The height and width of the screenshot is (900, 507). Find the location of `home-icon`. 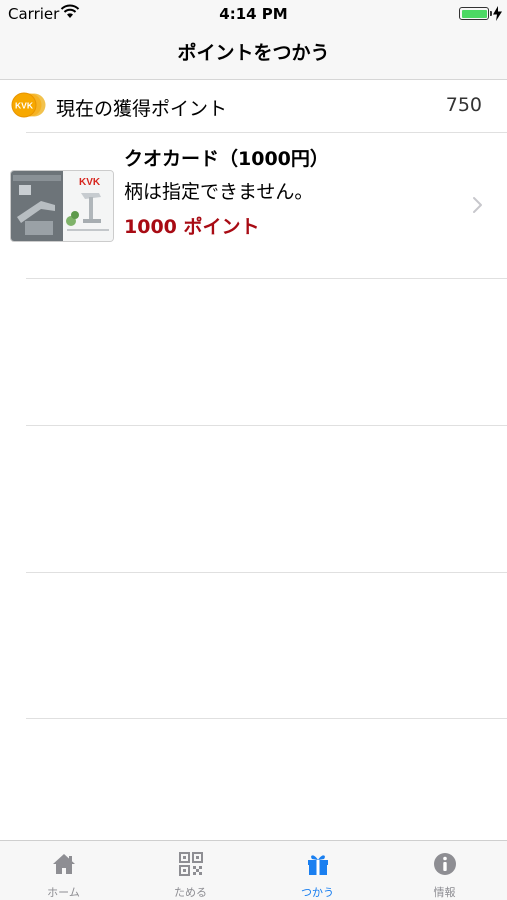

home-icon is located at coordinates (63, 864).